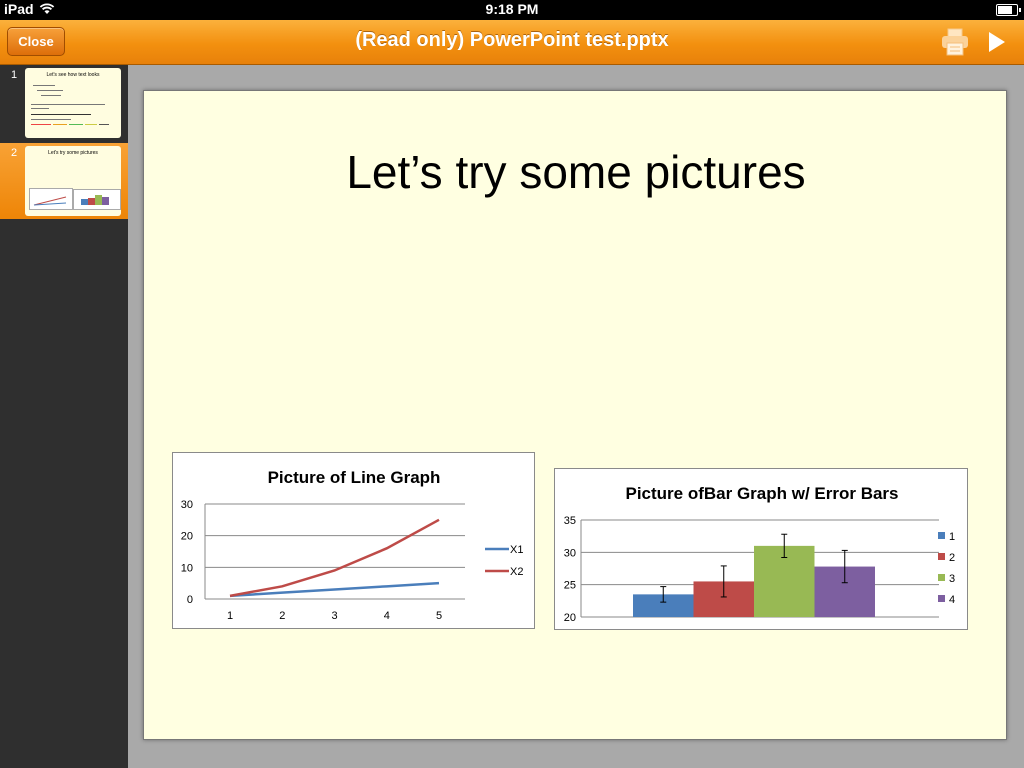  Describe the element at coordinates (516, 572) in the screenshot. I see `legend-label: X2` at that location.